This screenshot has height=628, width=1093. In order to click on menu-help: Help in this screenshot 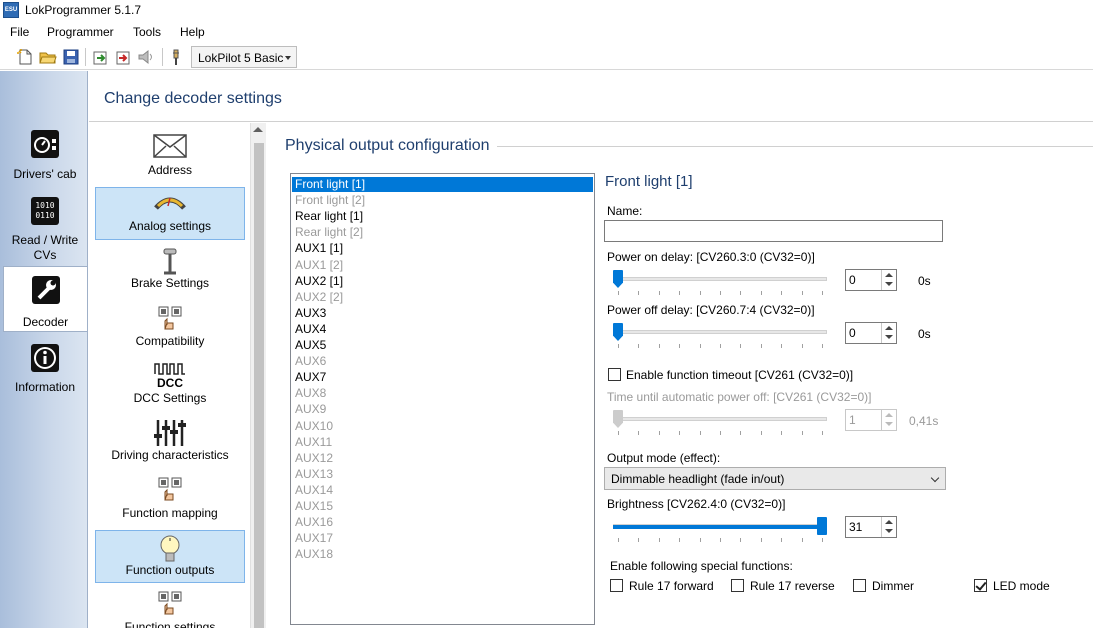, I will do `click(192, 32)`.